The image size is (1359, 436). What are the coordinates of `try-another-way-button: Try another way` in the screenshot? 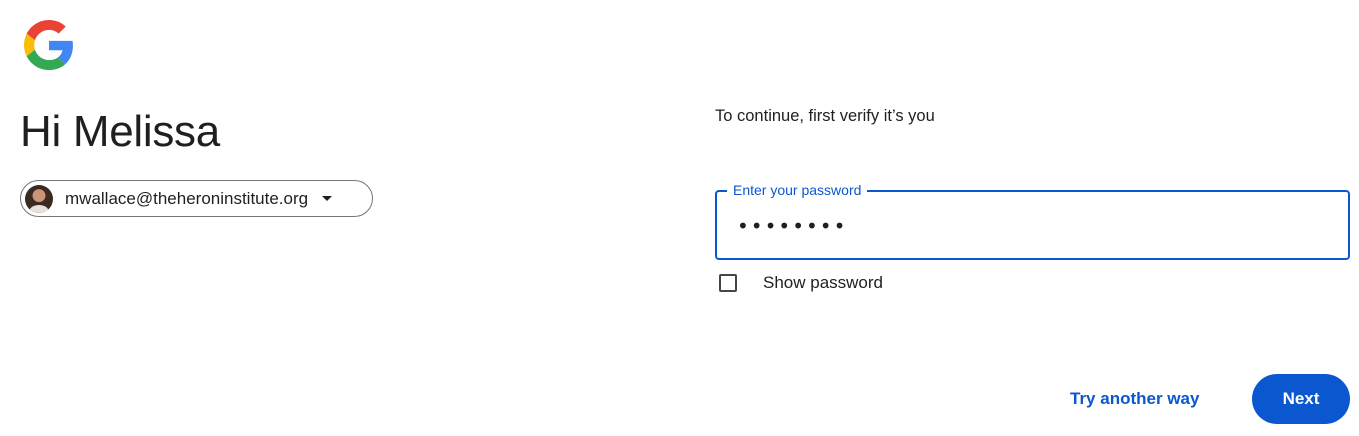 It's located at (1134, 399).